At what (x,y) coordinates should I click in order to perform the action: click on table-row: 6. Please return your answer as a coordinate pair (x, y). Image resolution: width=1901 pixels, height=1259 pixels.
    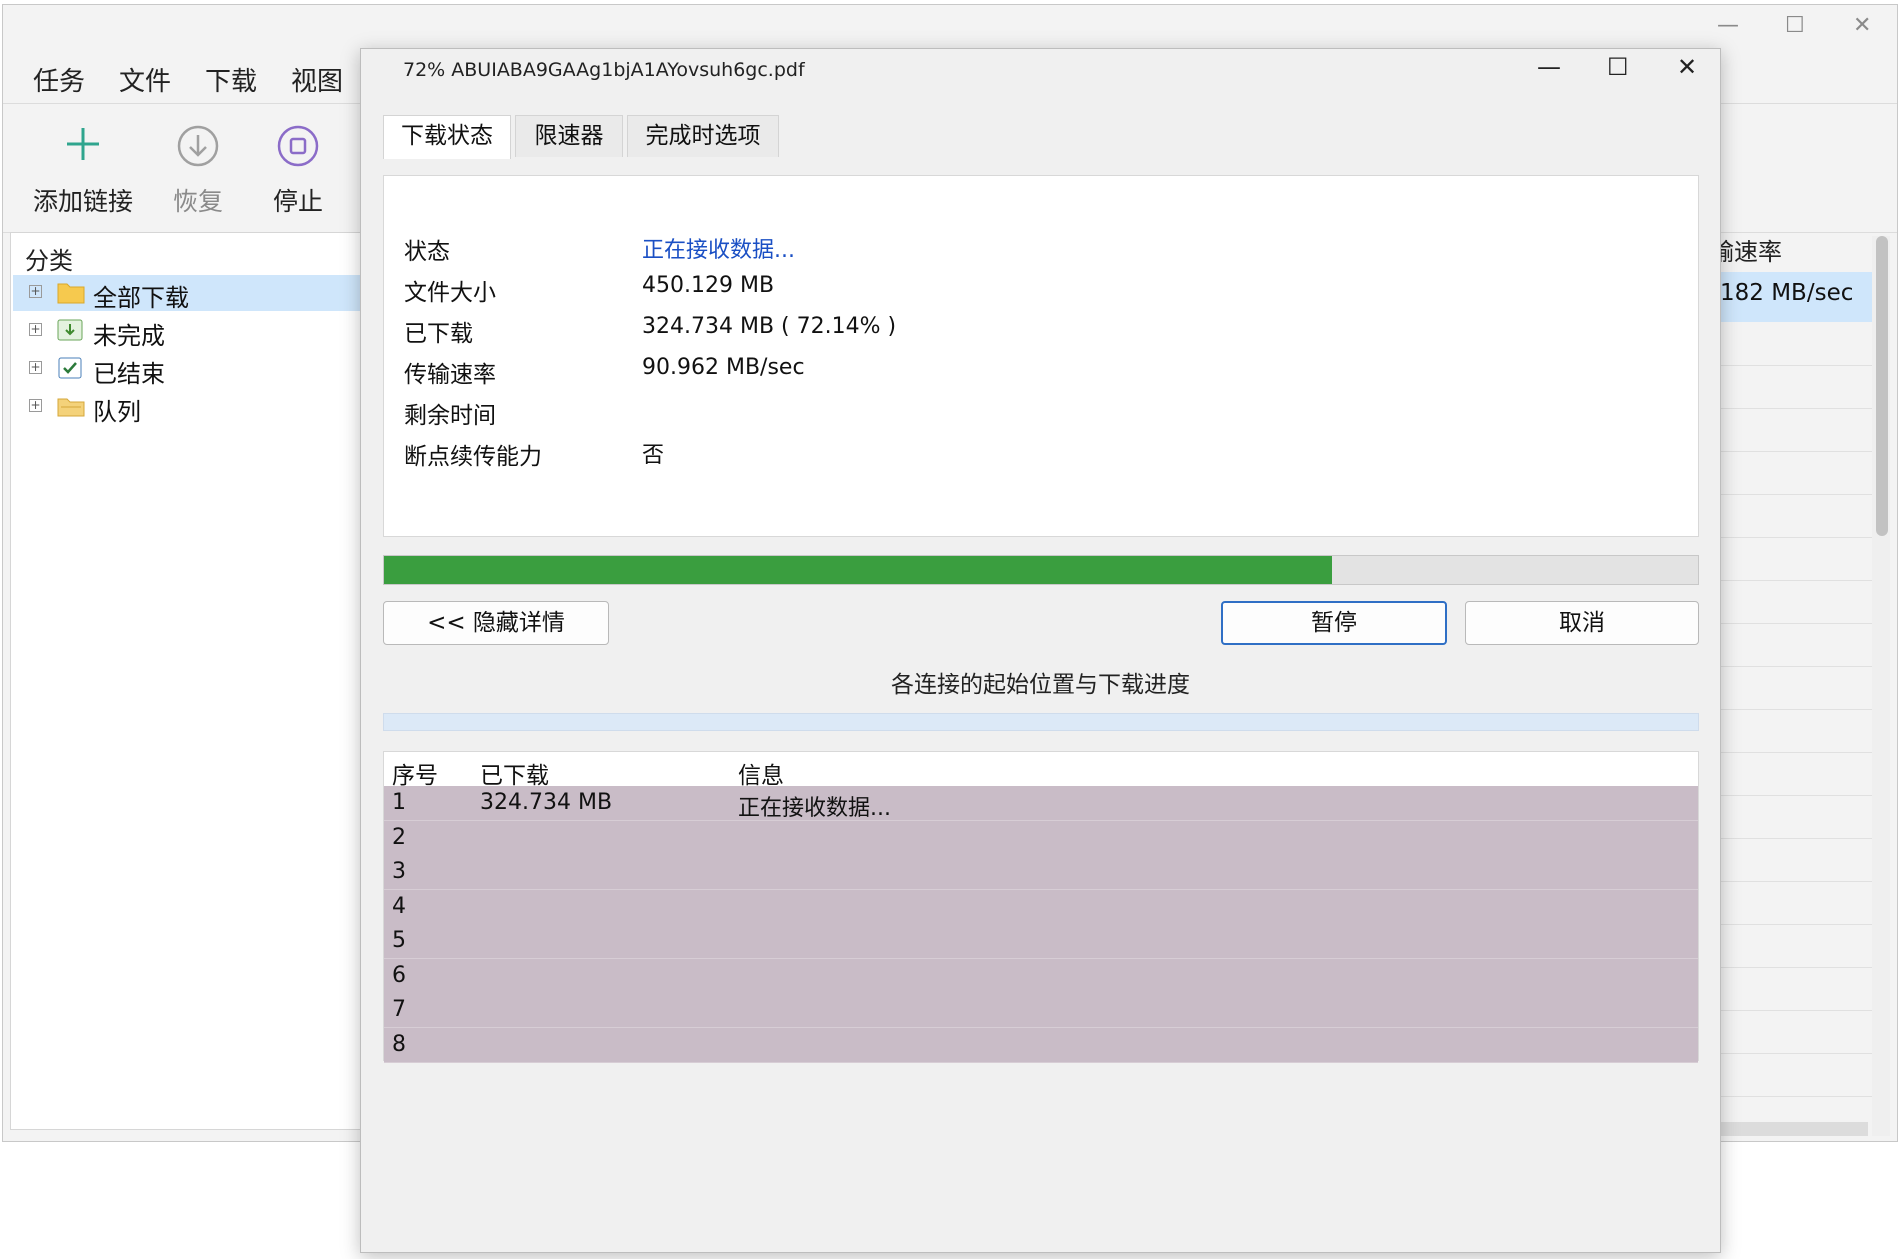
    Looking at the image, I should click on (1041, 976).